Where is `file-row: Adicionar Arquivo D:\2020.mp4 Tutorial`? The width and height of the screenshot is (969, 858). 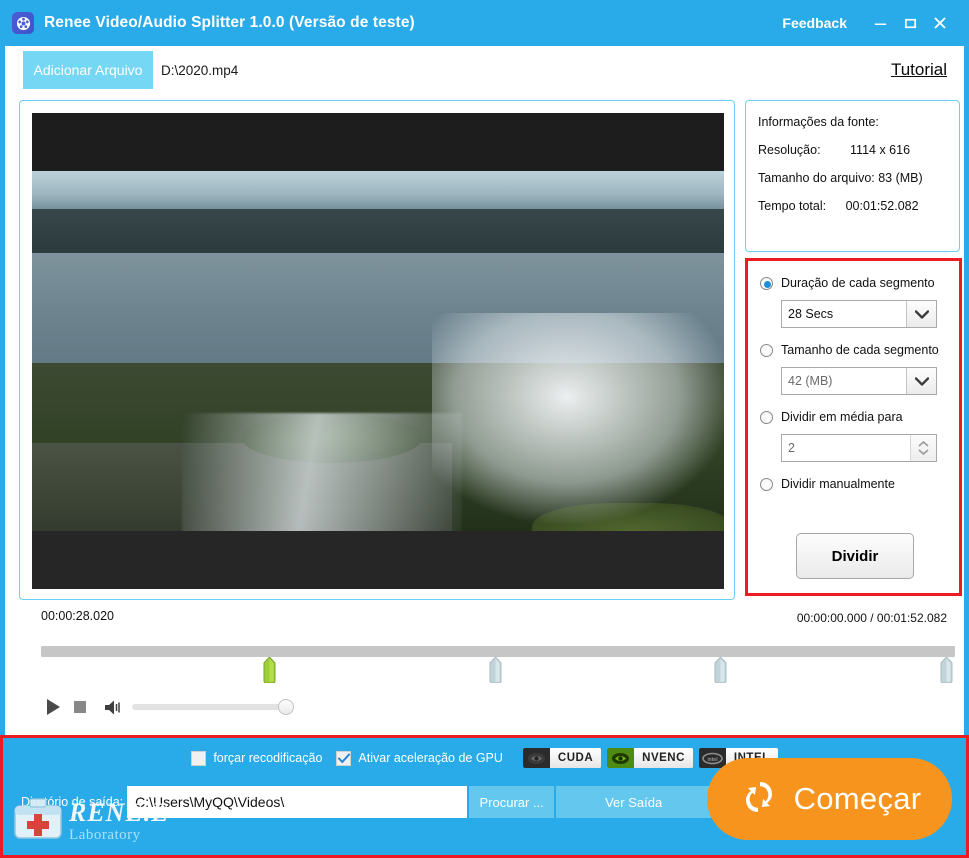 file-row: Adicionar Arquivo D:\2020.mp4 Tutorial is located at coordinates (484, 70).